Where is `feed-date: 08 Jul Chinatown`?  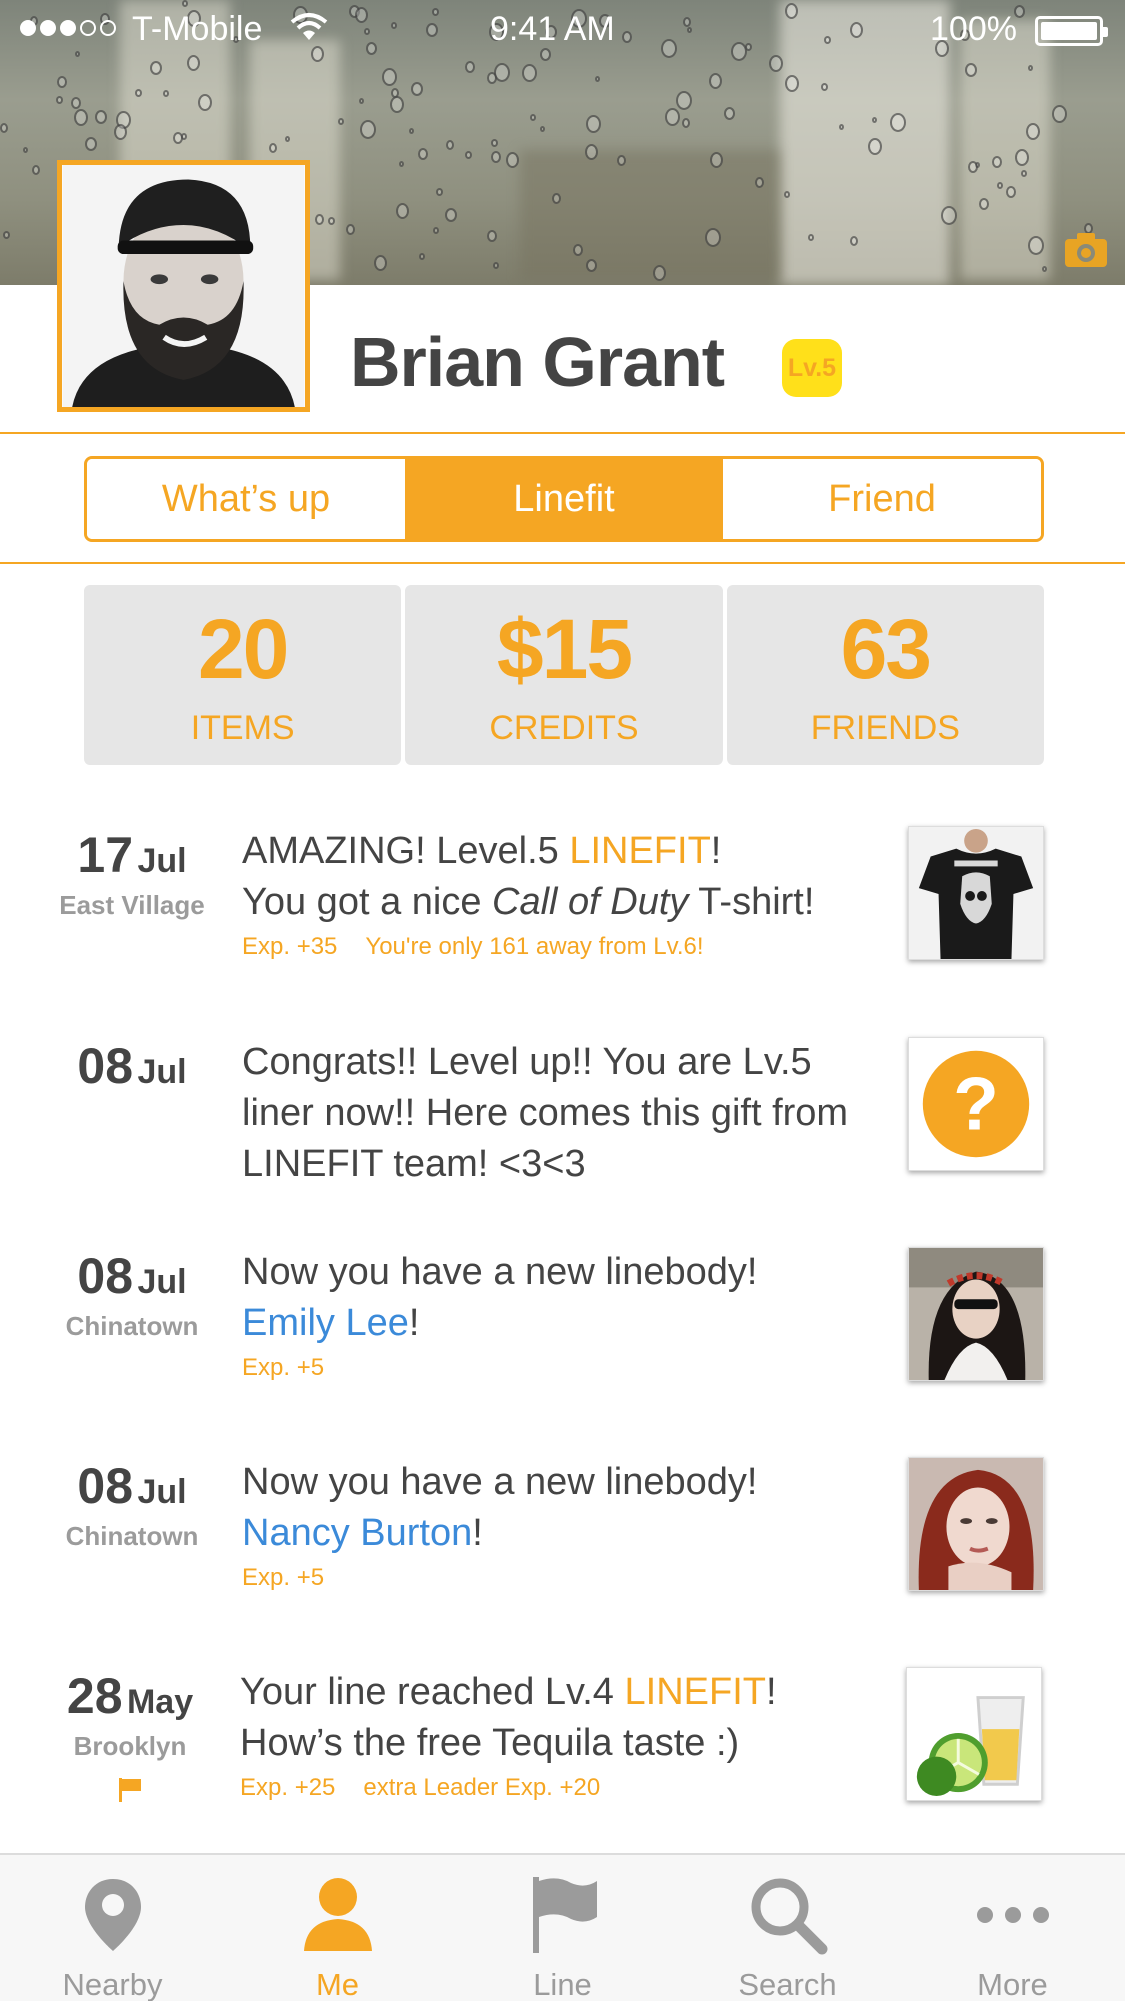
feed-date: 08 Jul Chinatown is located at coordinates (132, 1504).